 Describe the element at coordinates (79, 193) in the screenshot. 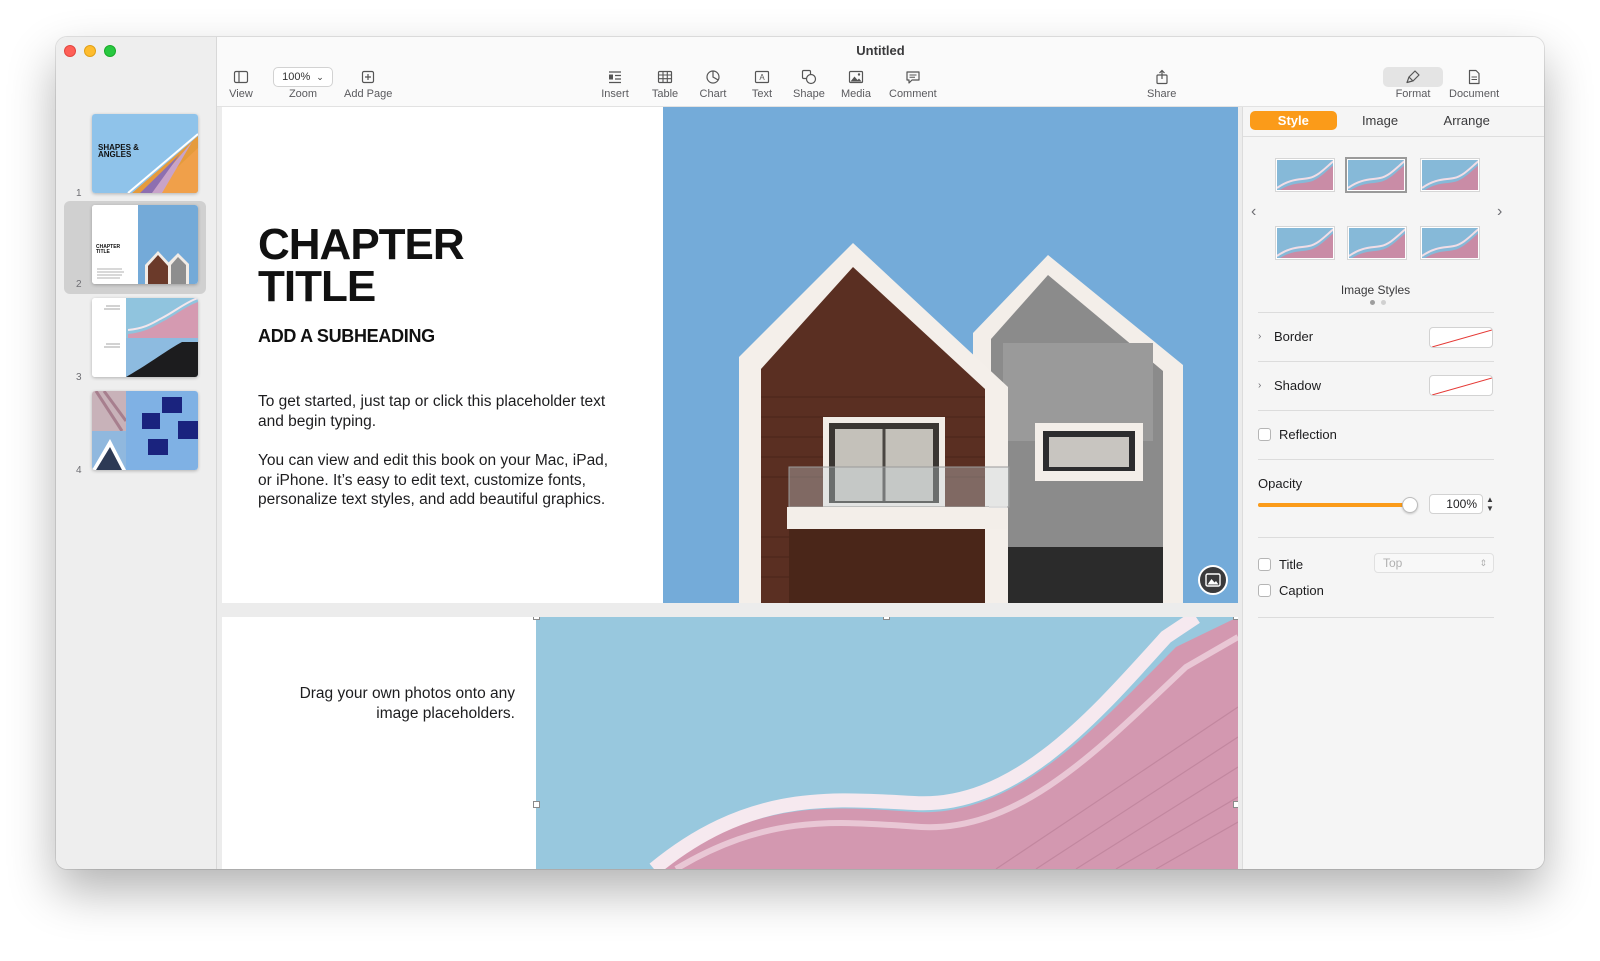

I see `page-number: 1` at that location.